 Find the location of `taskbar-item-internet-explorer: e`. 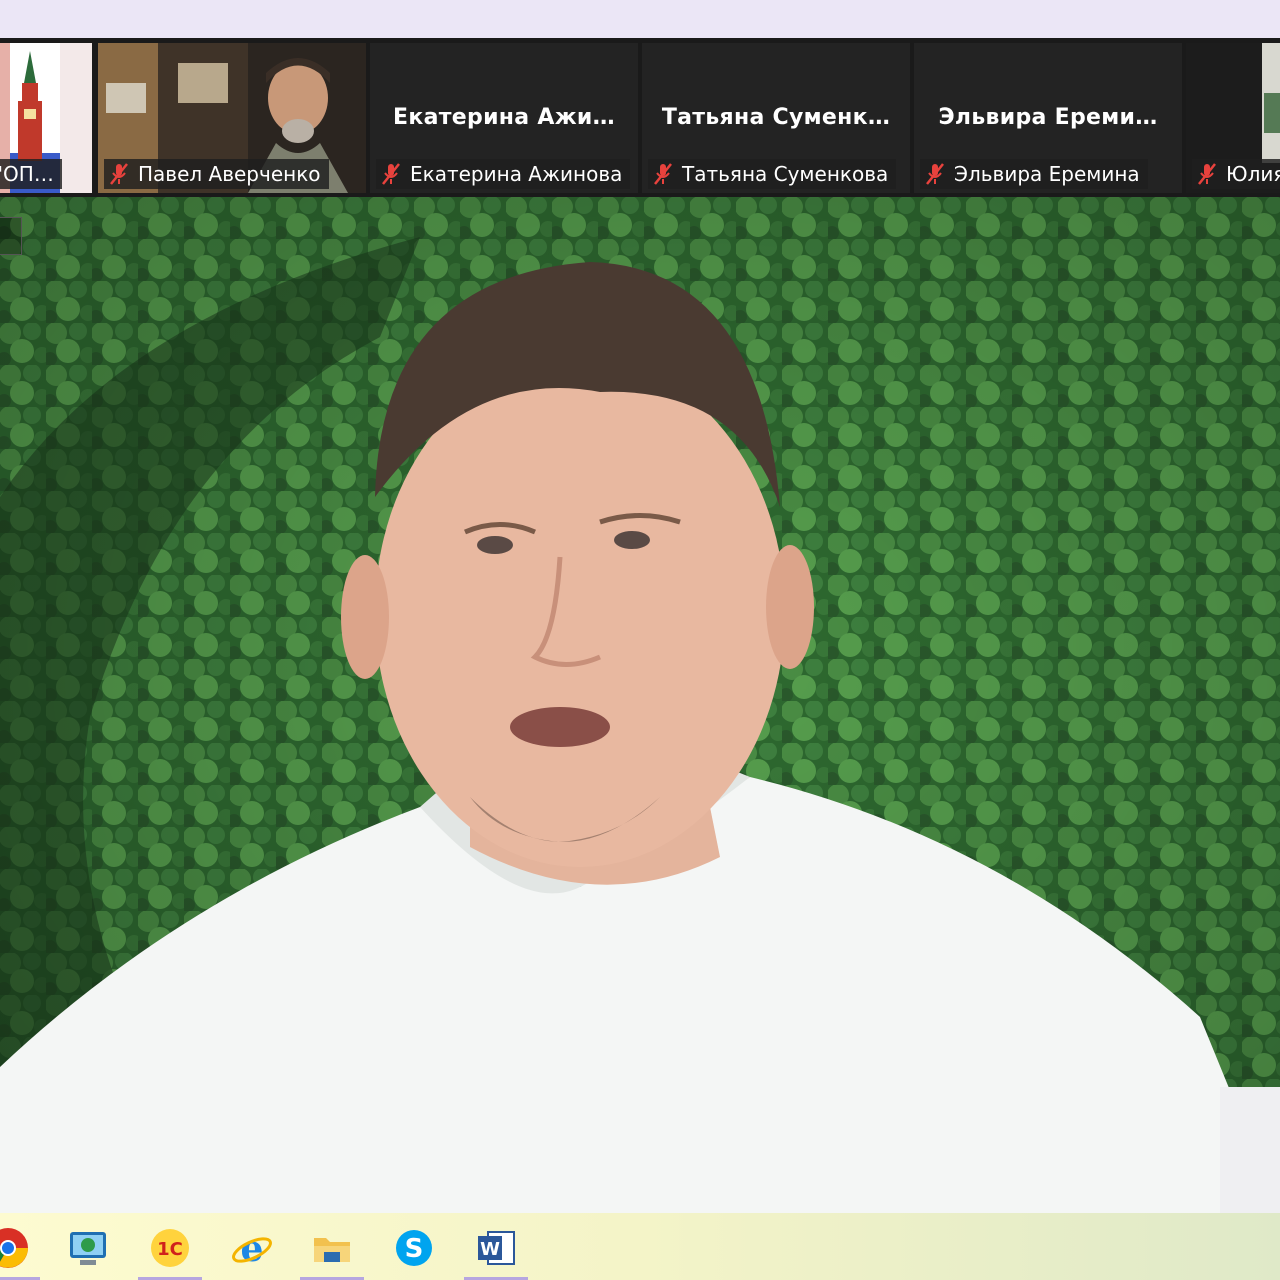

taskbar-item-internet-explorer: e is located at coordinates (252, 1248).